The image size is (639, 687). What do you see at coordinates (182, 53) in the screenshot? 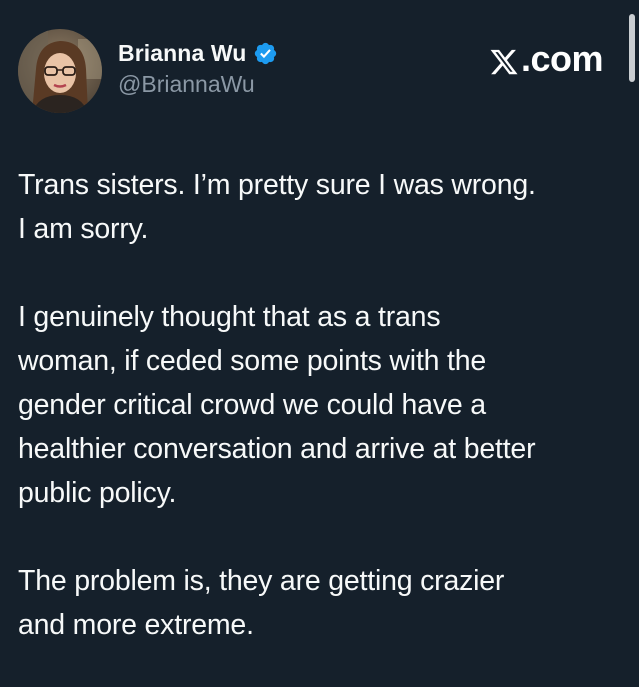
I see `display-name: Brianna Wu` at bounding box center [182, 53].